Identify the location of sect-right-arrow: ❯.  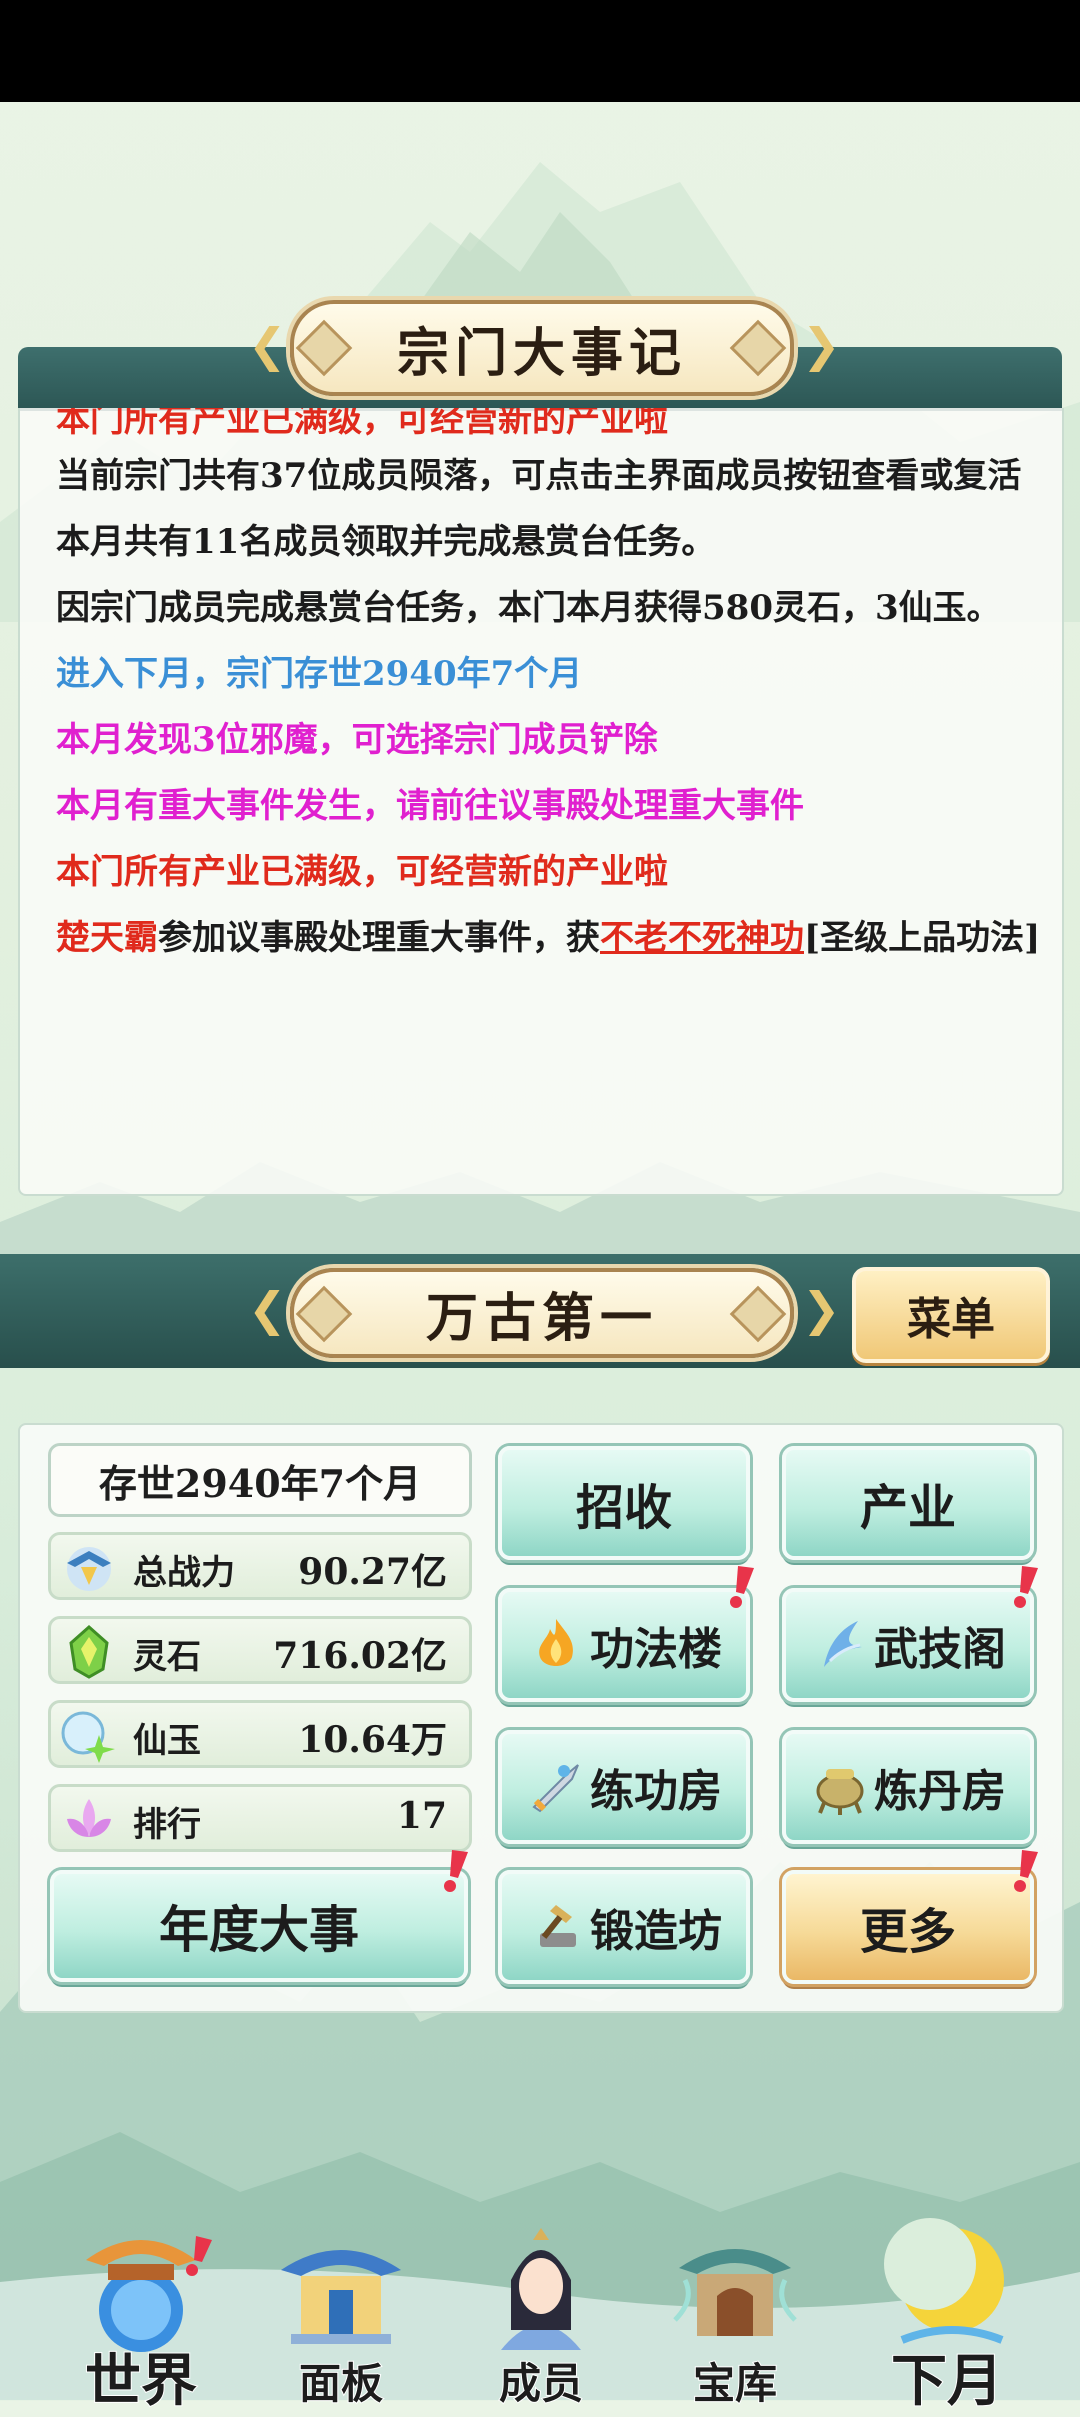
(821, 1309).